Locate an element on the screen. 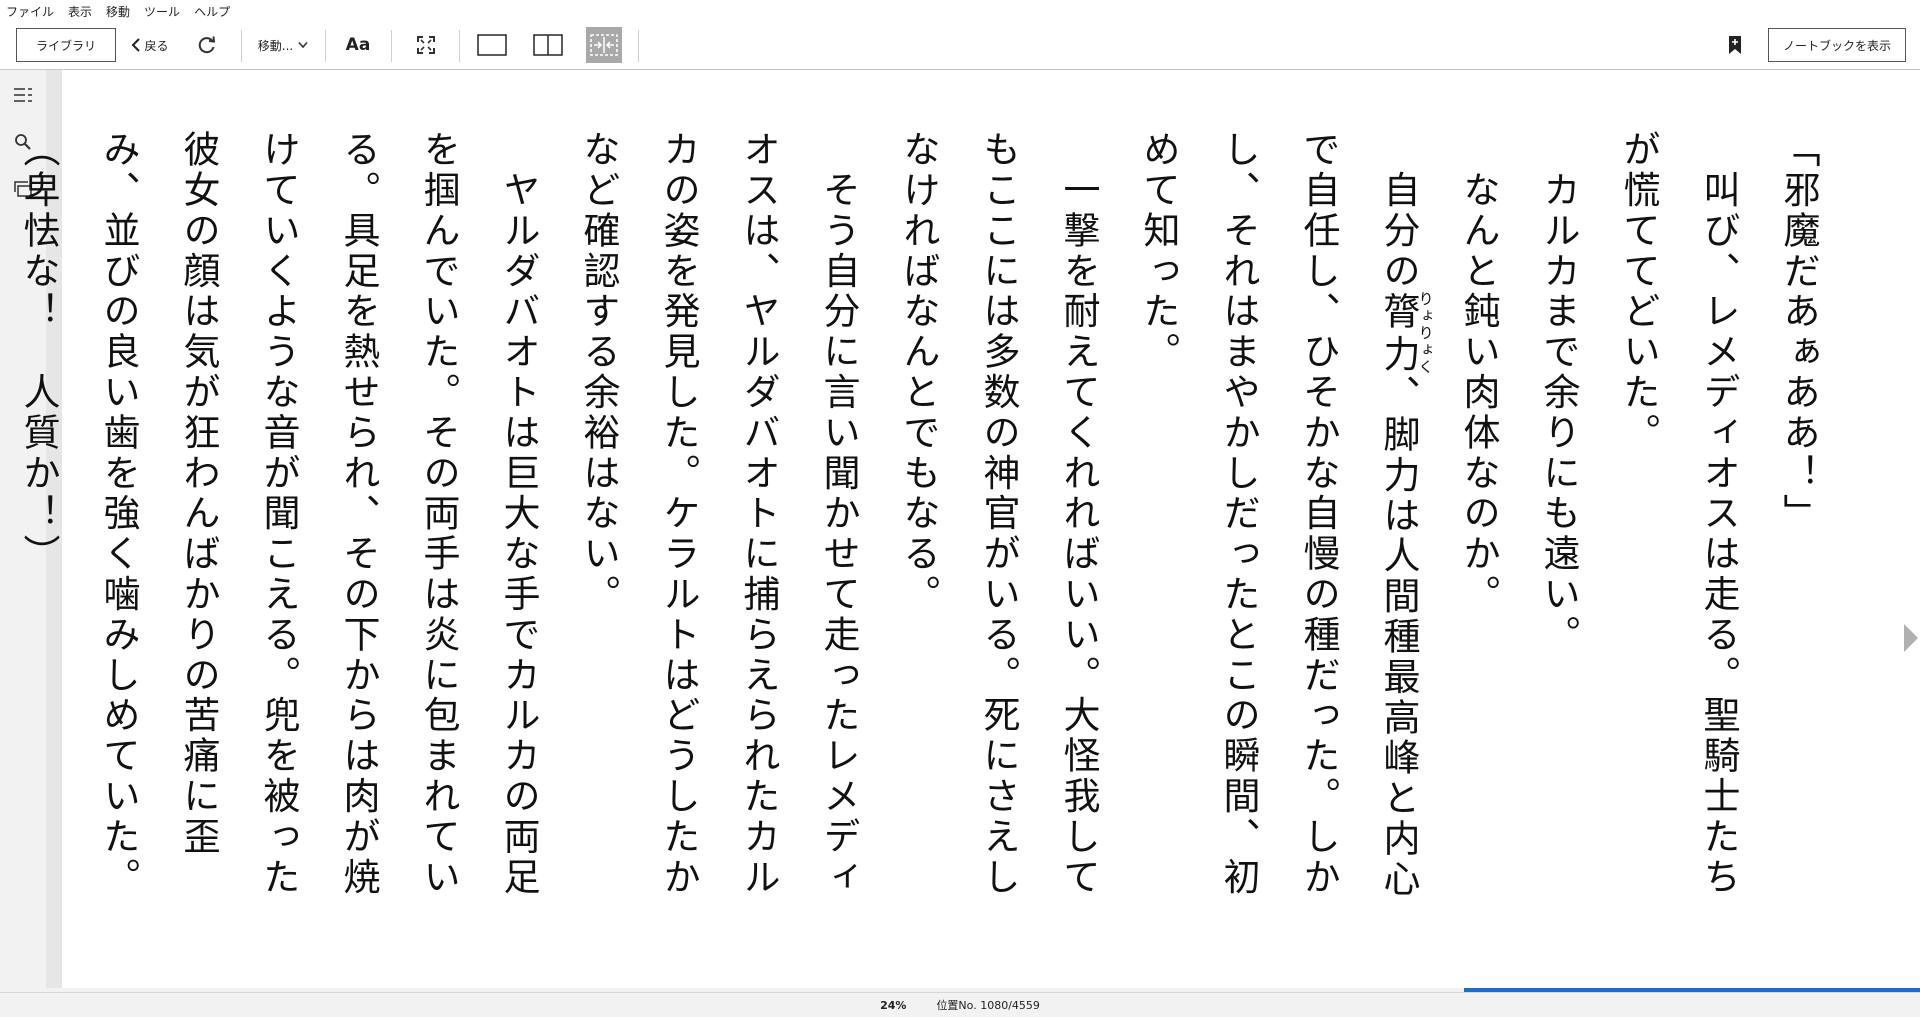 Image resolution: width=1920 pixels, height=1017 pixels. two-page-icon is located at coordinates (548, 45).